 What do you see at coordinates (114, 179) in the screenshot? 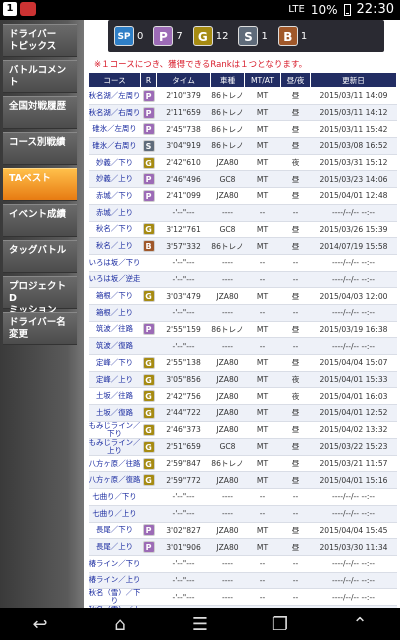
I see `course-link: 妙義／上り` at bounding box center [114, 179].